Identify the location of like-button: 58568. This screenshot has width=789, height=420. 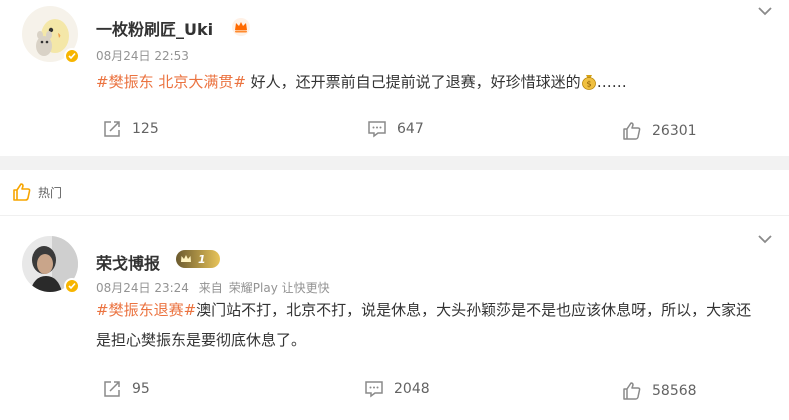
(659, 391).